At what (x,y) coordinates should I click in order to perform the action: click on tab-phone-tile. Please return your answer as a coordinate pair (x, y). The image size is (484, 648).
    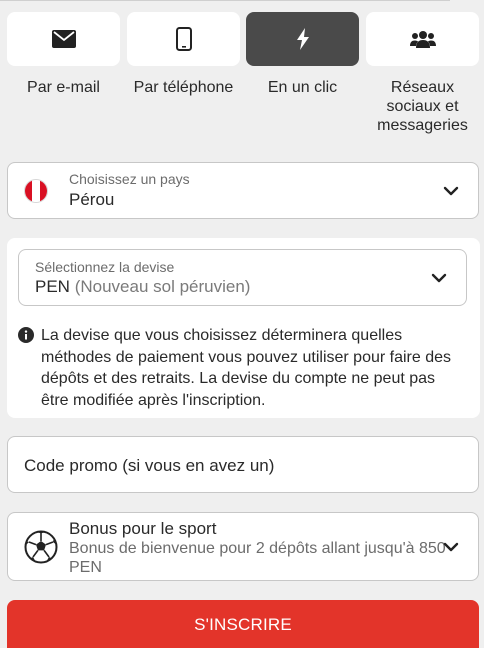
    Looking at the image, I should click on (183, 39).